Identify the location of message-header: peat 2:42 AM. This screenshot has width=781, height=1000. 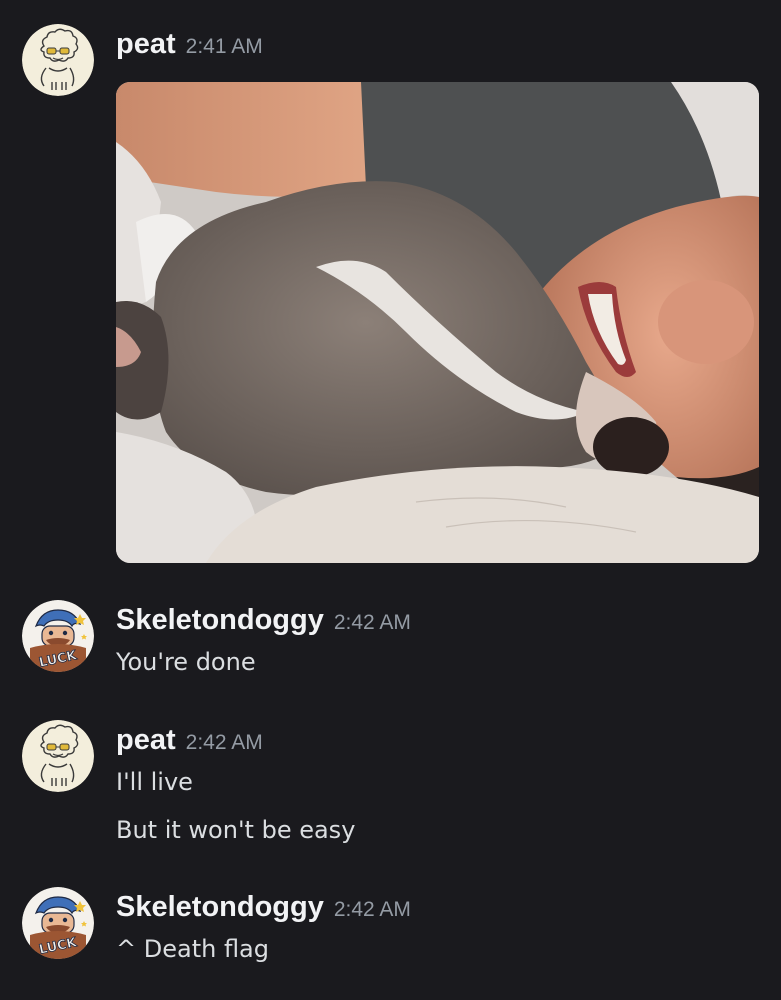
(189, 744).